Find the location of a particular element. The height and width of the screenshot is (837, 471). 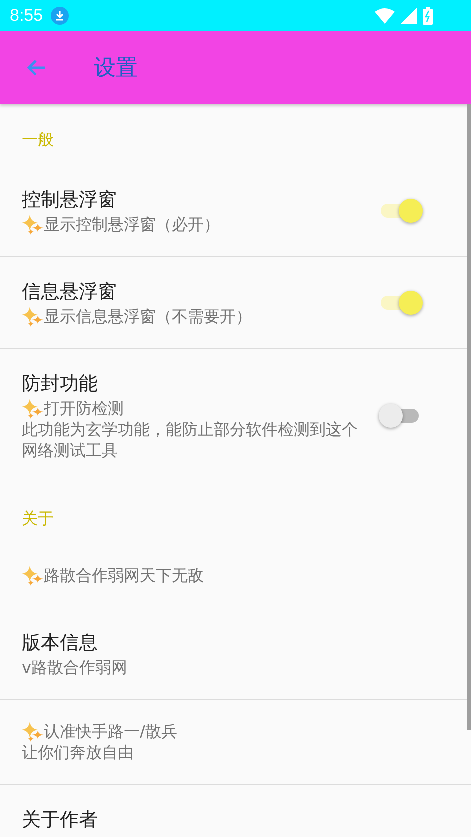

preference-item: 路散合作弱网天下无敌 is located at coordinates (235, 576).